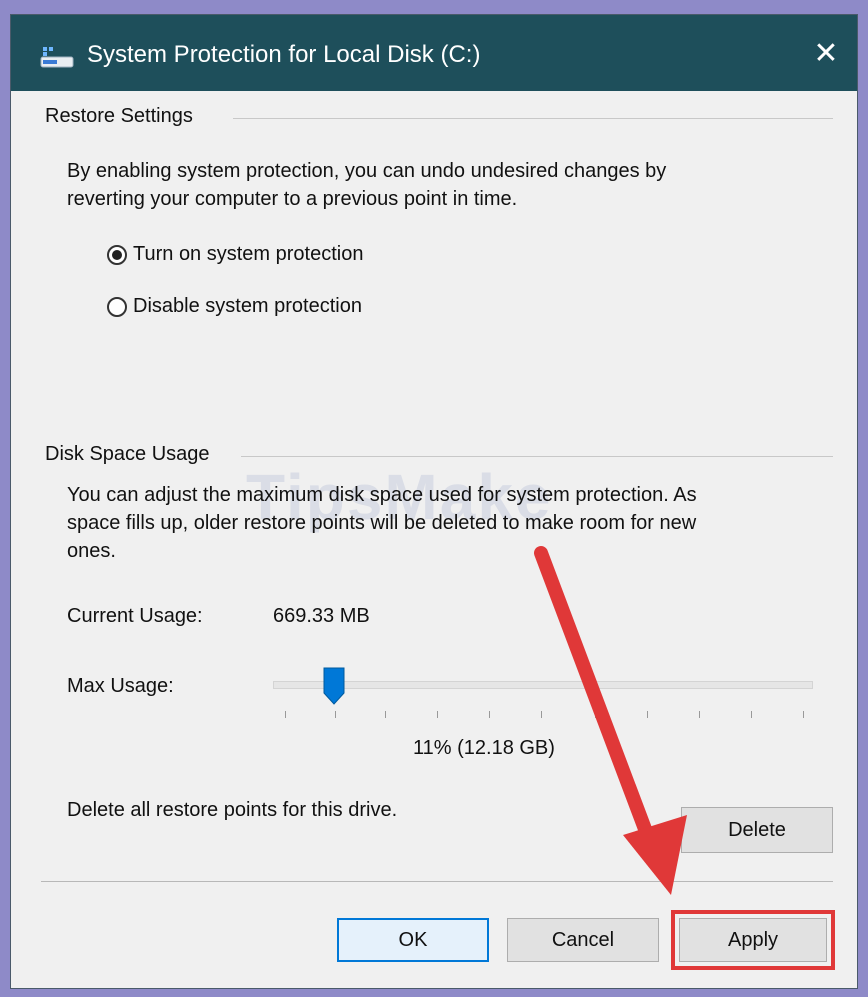 The height and width of the screenshot is (997, 868). What do you see at coordinates (543, 685) in the screenshot?
I see `max-usage-slider-track` at bounding box center [543, 685].